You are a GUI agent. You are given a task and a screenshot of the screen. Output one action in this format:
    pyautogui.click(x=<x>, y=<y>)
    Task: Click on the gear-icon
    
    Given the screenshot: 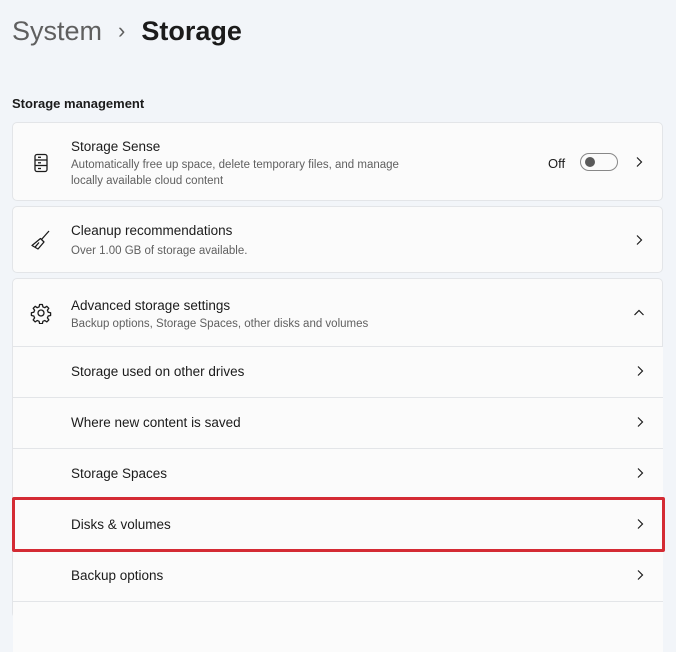 What is the action you would take?
    pyautogui.click(x=41, y=313)
    